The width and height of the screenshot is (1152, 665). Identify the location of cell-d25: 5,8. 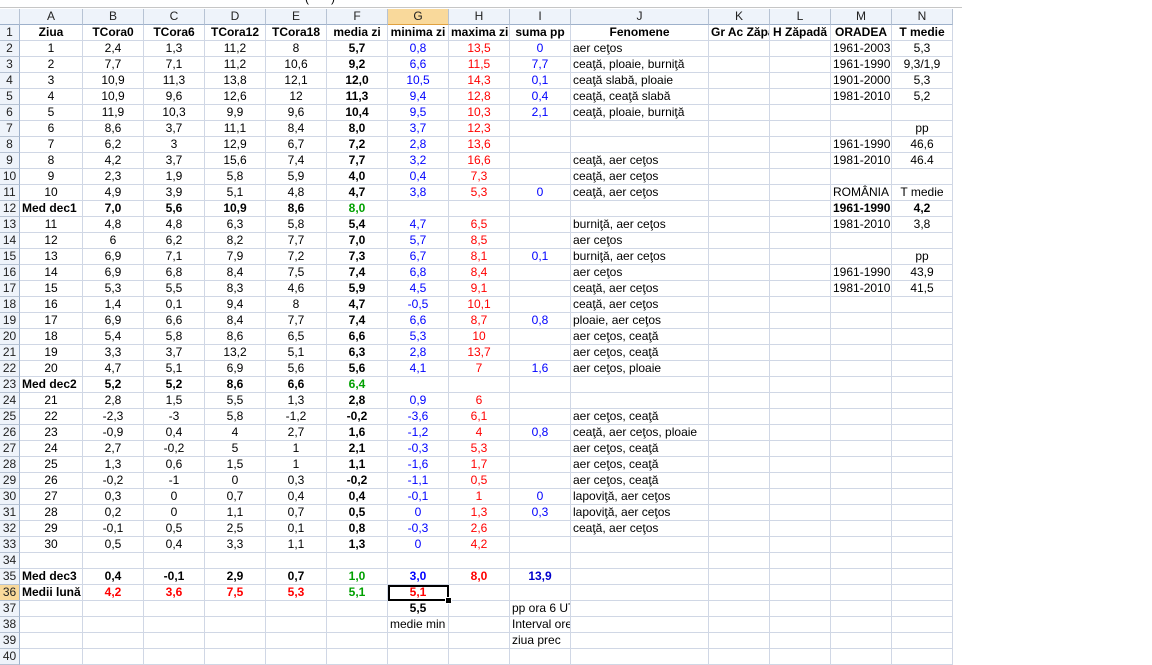
(235, 417).